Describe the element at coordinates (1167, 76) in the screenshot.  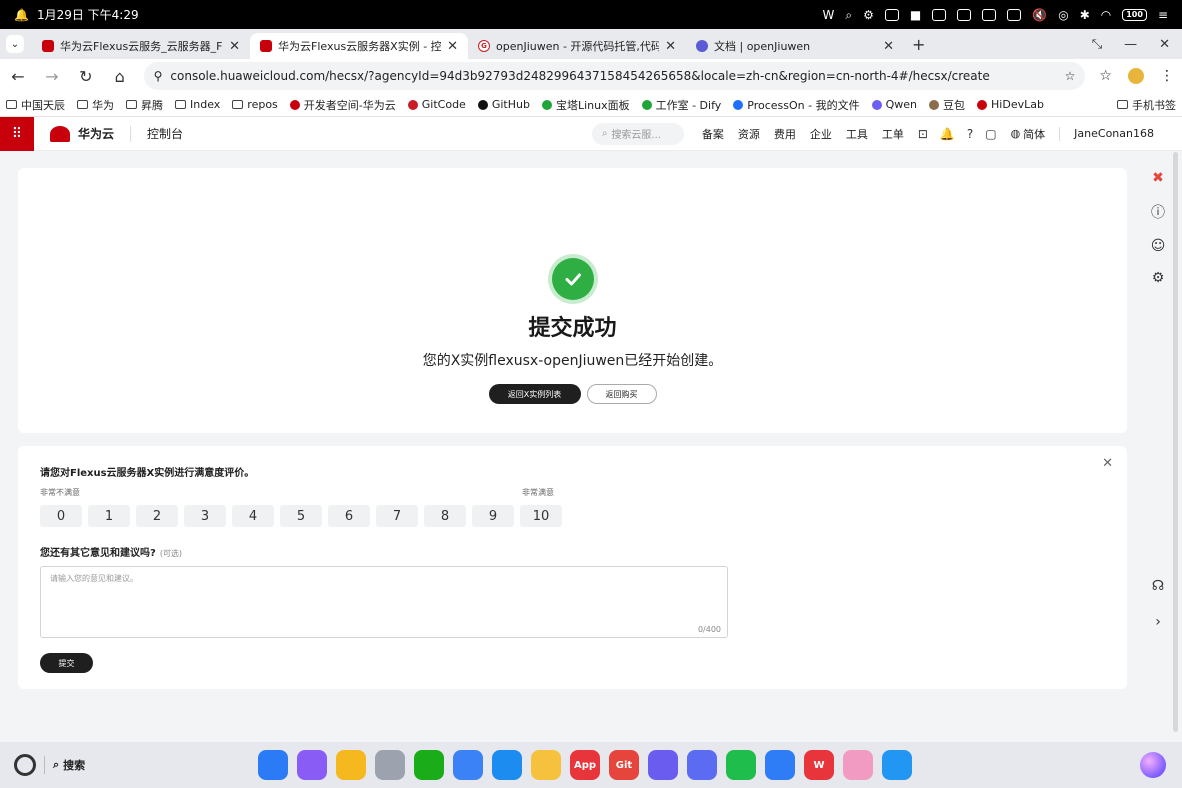
I see `menu-icon: ⋮` at that location.